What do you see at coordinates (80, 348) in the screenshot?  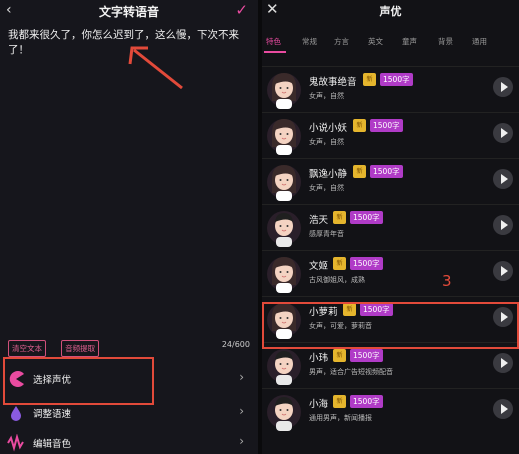 I see `audio-extract-button: 音频提取` at bounding box center [80, 348].